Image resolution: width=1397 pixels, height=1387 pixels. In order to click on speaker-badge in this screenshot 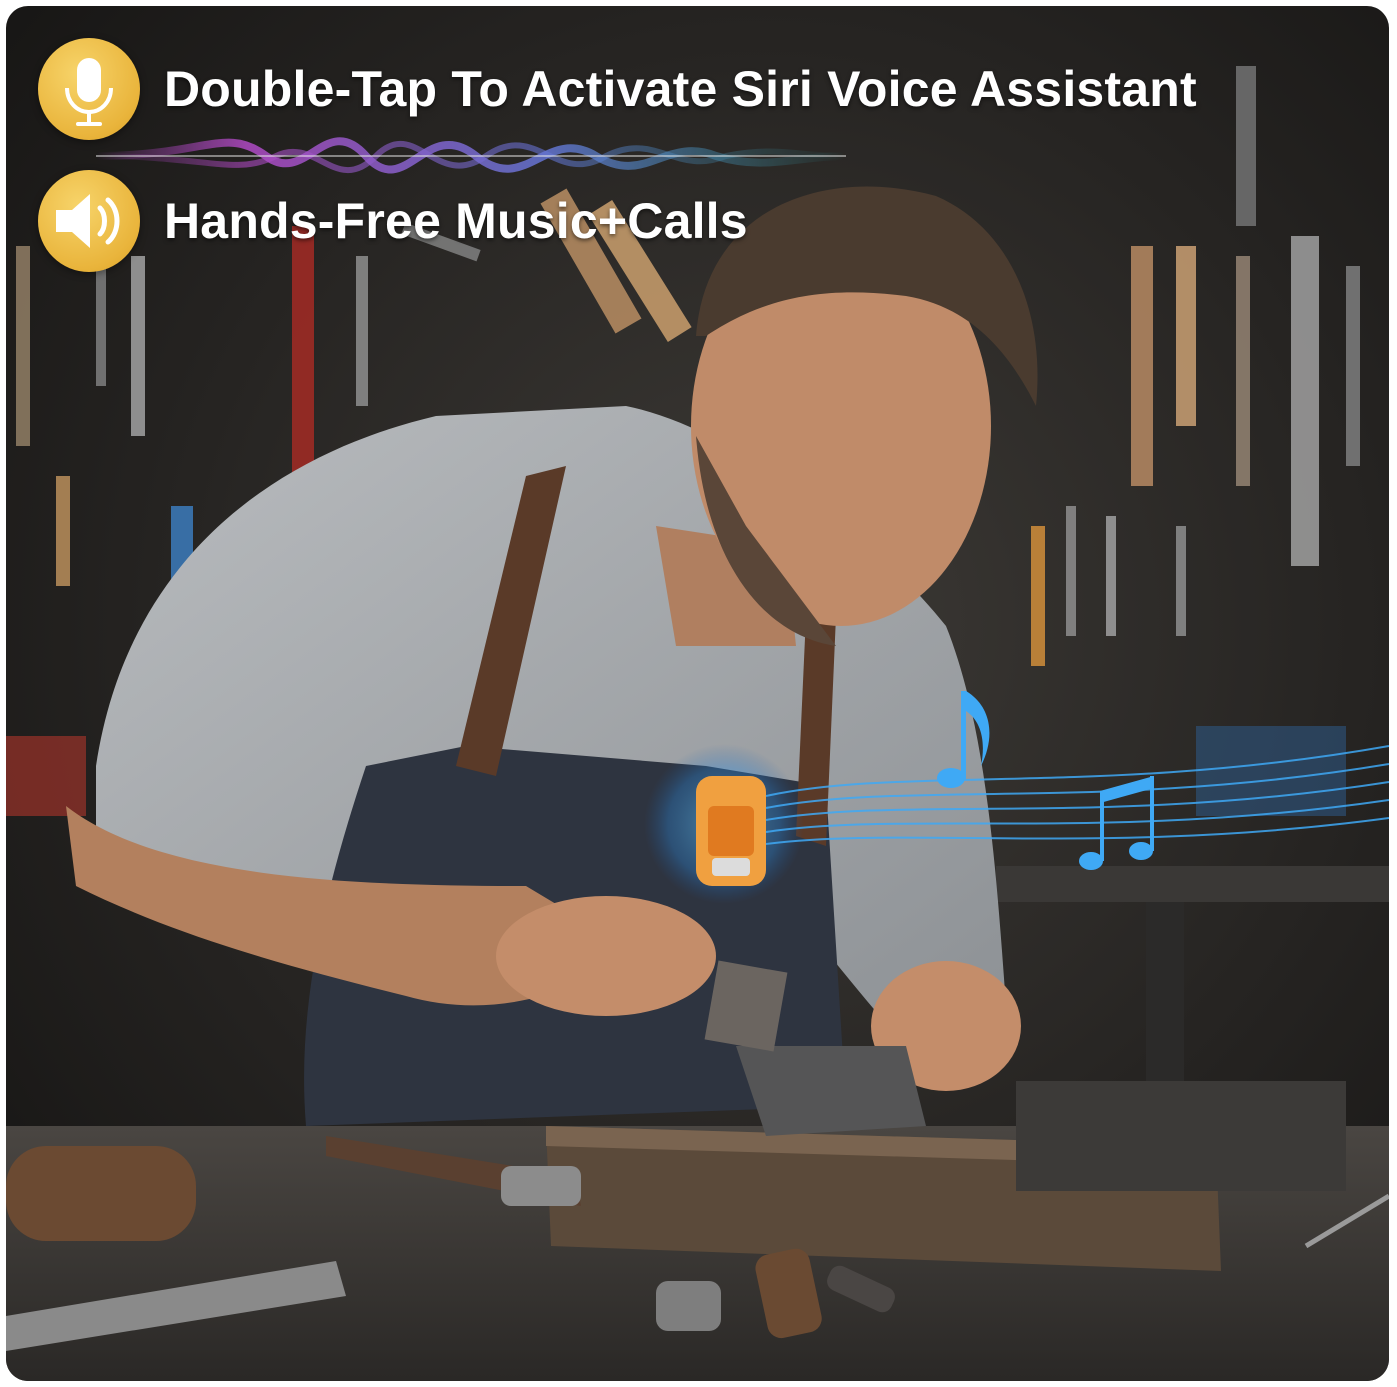, I will do `click(89, 221)`.